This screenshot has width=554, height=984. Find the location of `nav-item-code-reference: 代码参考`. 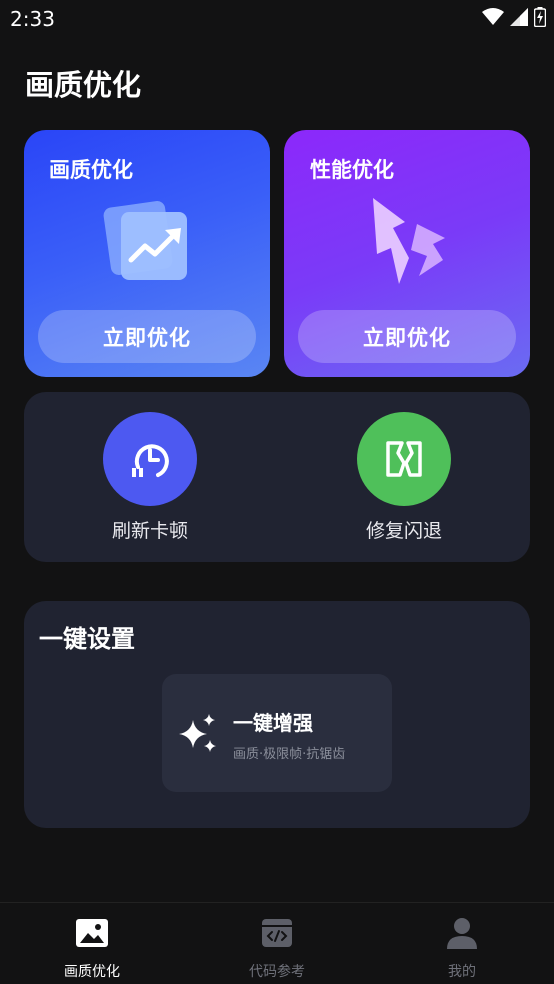

nav-item-code-reference: 代码参考 is located at coordinates (277, 948).